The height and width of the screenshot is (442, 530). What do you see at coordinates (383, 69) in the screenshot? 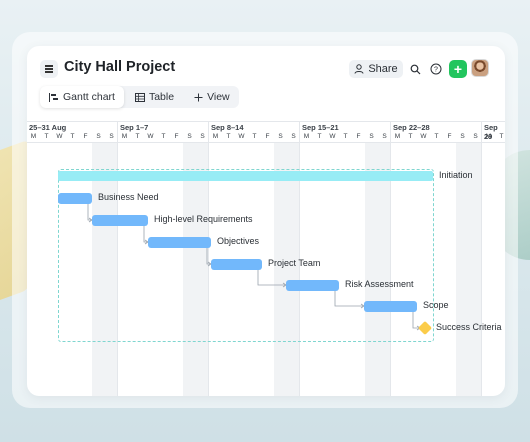
I see `share-label: Share` at bounding box center [383, 69].